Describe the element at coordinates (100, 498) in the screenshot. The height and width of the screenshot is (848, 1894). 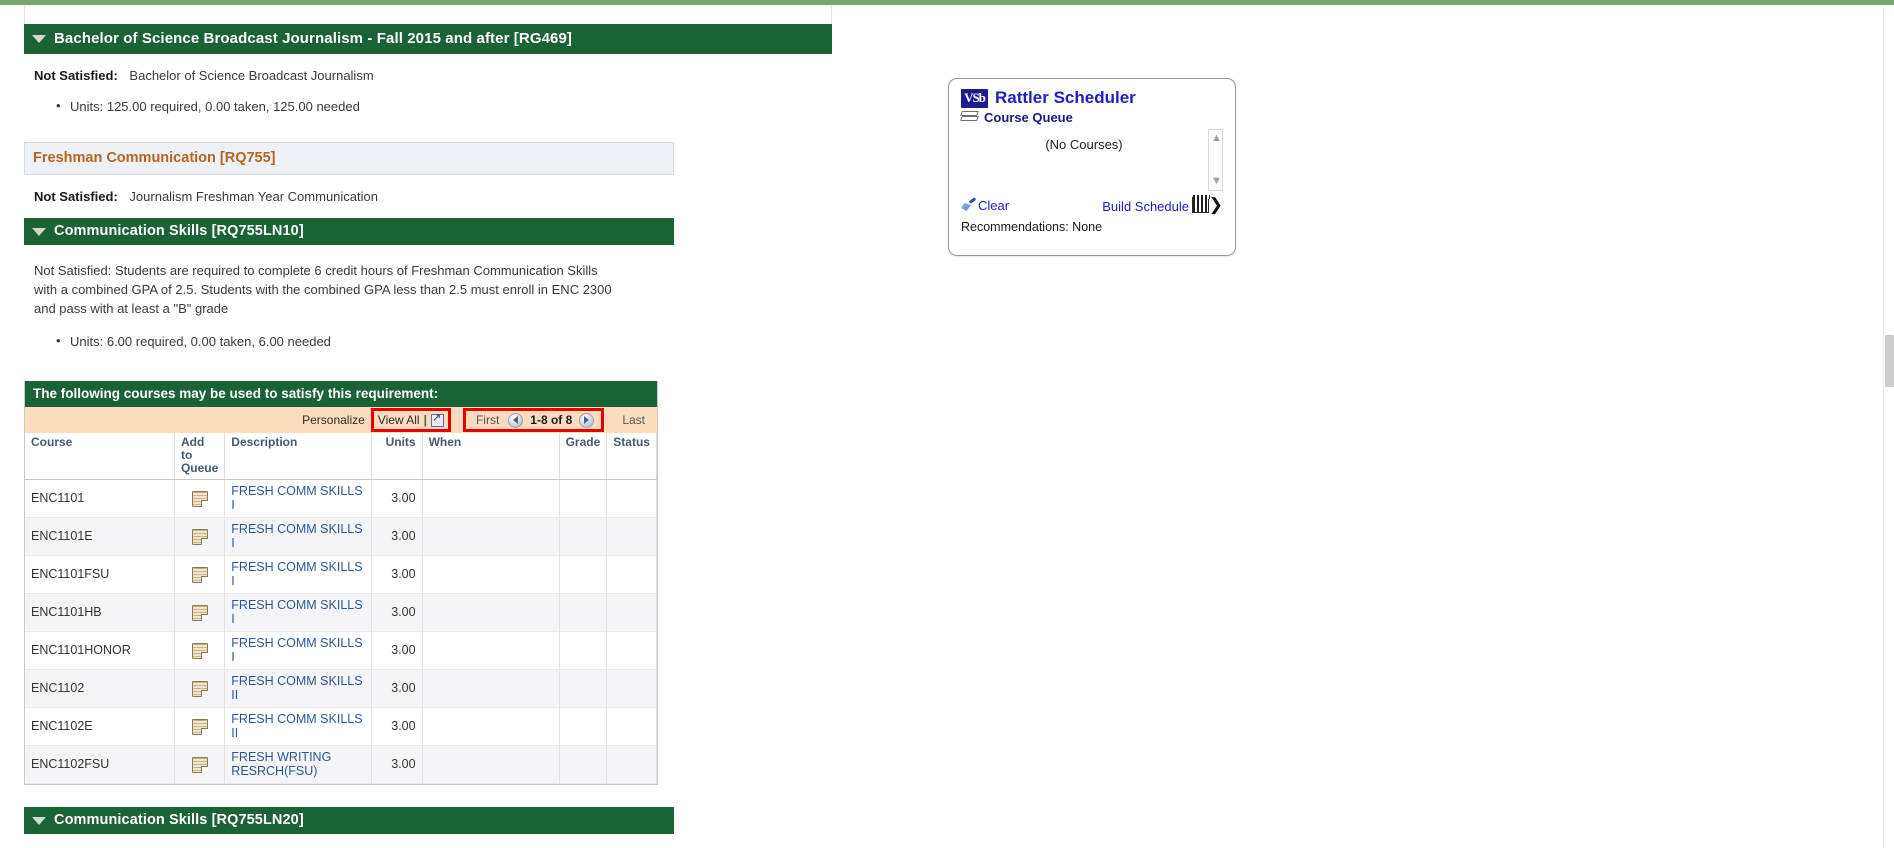
I see `cell-course: ENC1101` at that location.